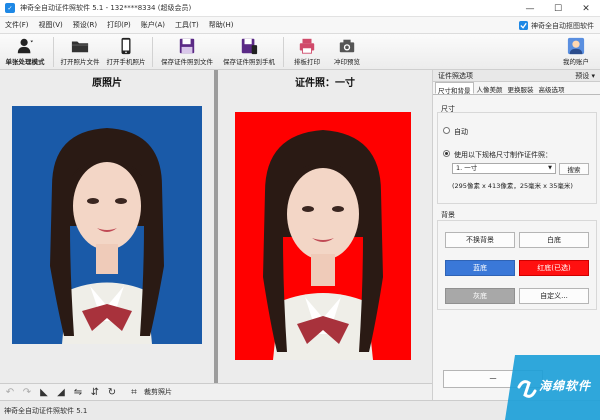  What do you see at coordinates (307, 62) in the screenshot?
I see `layout-print-label: 排板打印` at bounding box center [307, 62].